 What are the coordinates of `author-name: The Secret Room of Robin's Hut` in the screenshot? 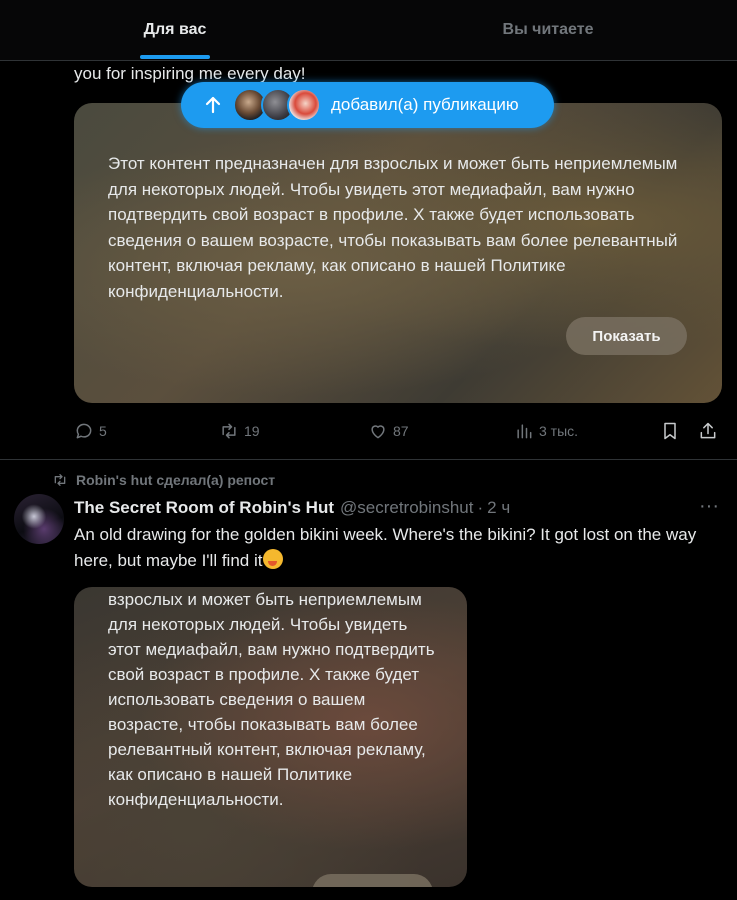 It's located at (204, 508).